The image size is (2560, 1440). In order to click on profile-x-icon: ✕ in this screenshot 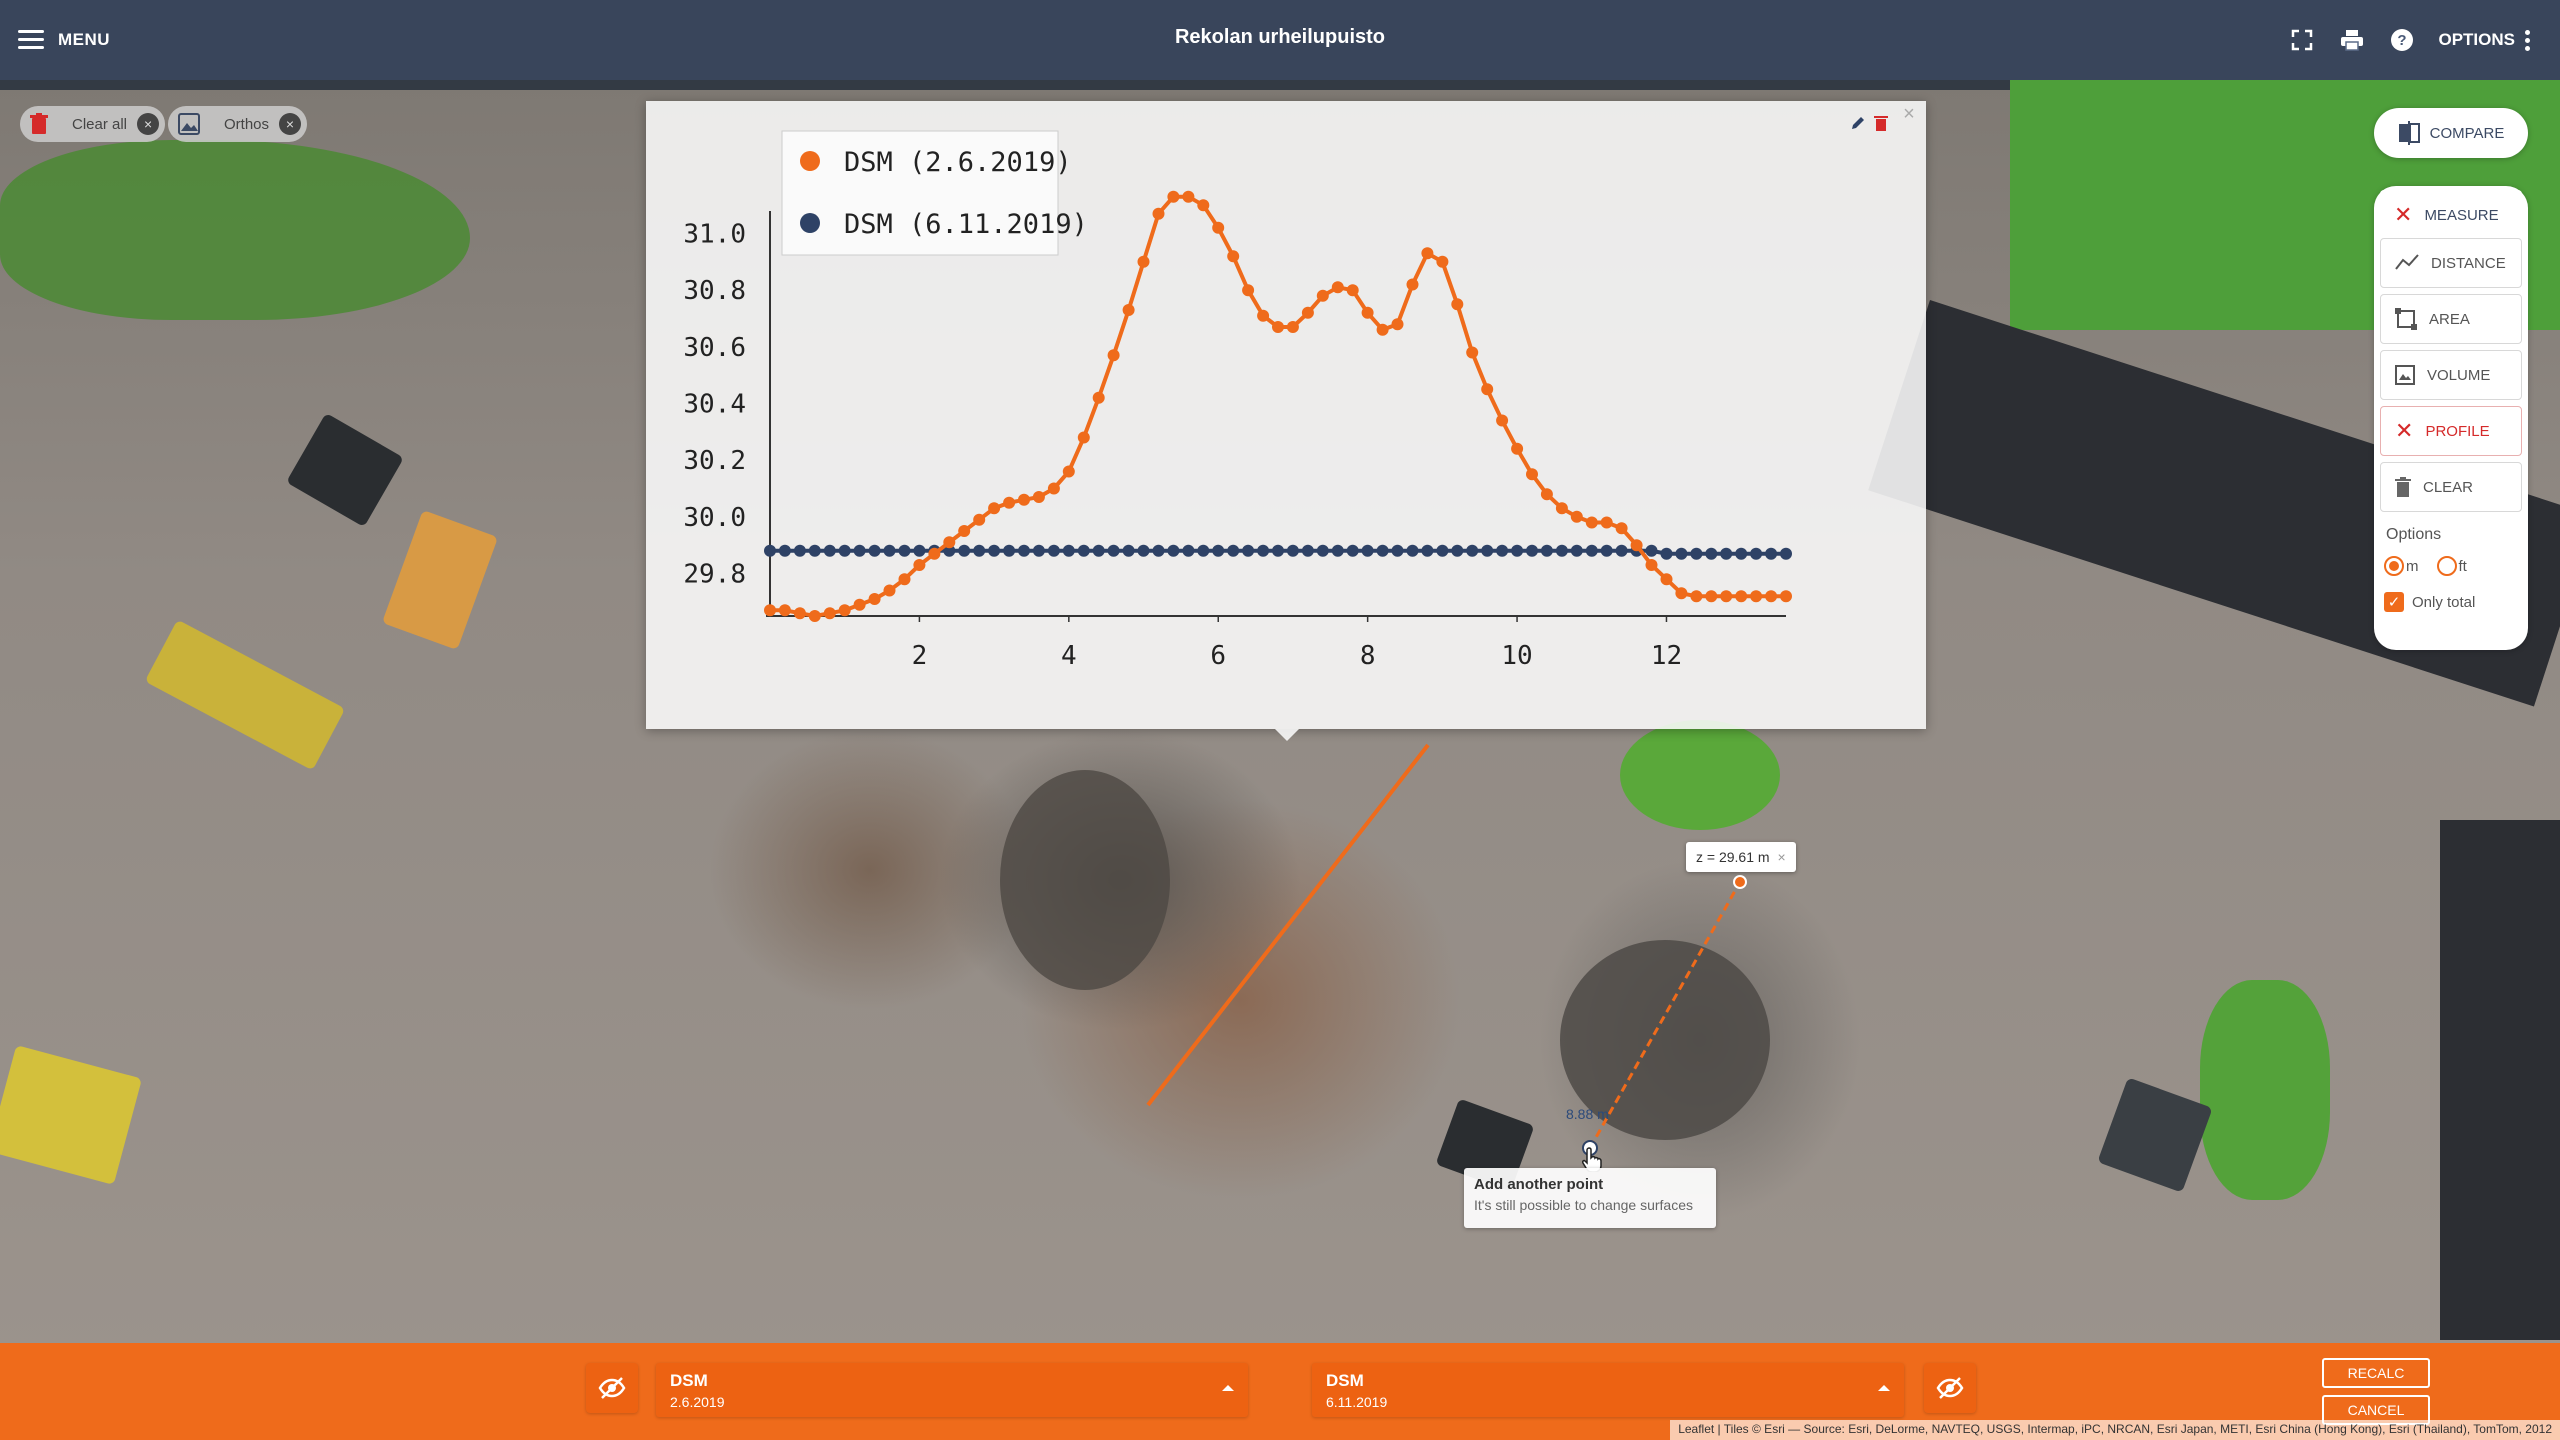, I will do `click(2404, 430)`.